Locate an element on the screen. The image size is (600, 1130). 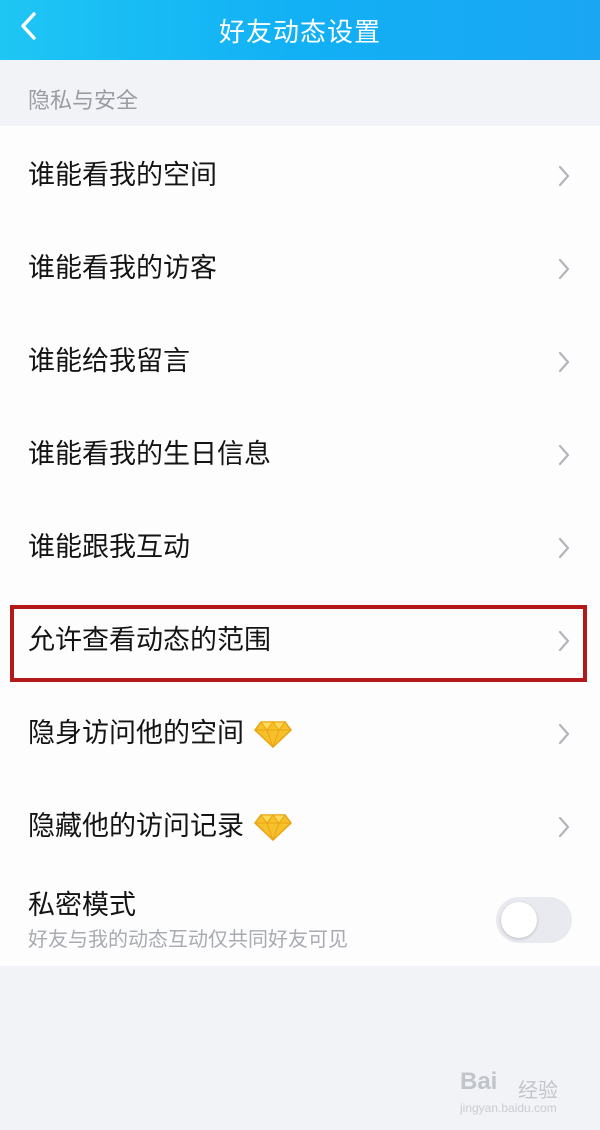
toggle-knob is located at coordinates (519, 920).